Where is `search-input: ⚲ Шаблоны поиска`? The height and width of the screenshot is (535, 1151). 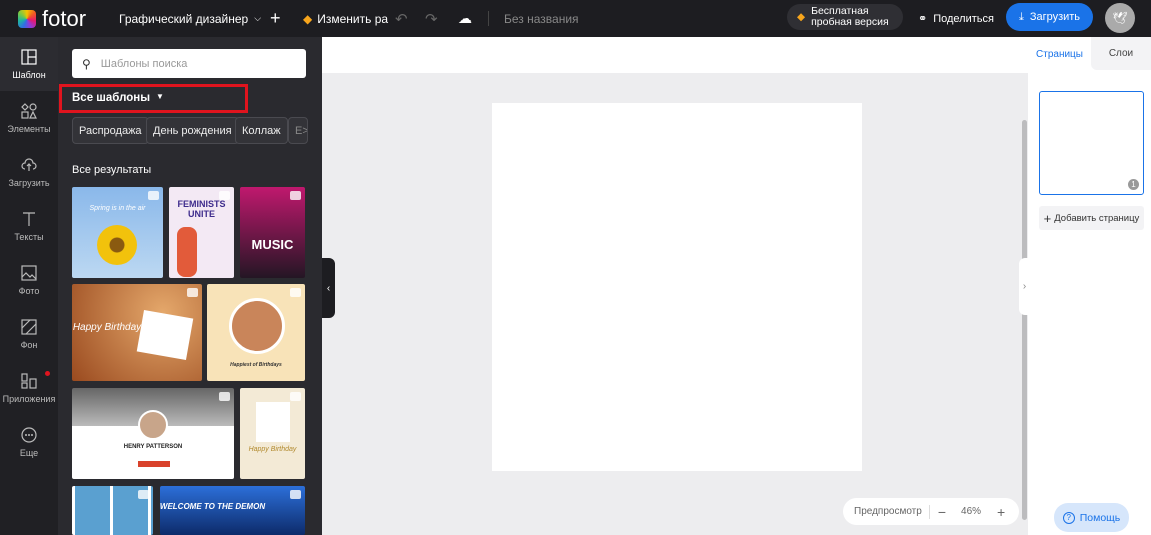 search-input: ⚲ Шаблоны поиска is located at coordinates (189, 63).